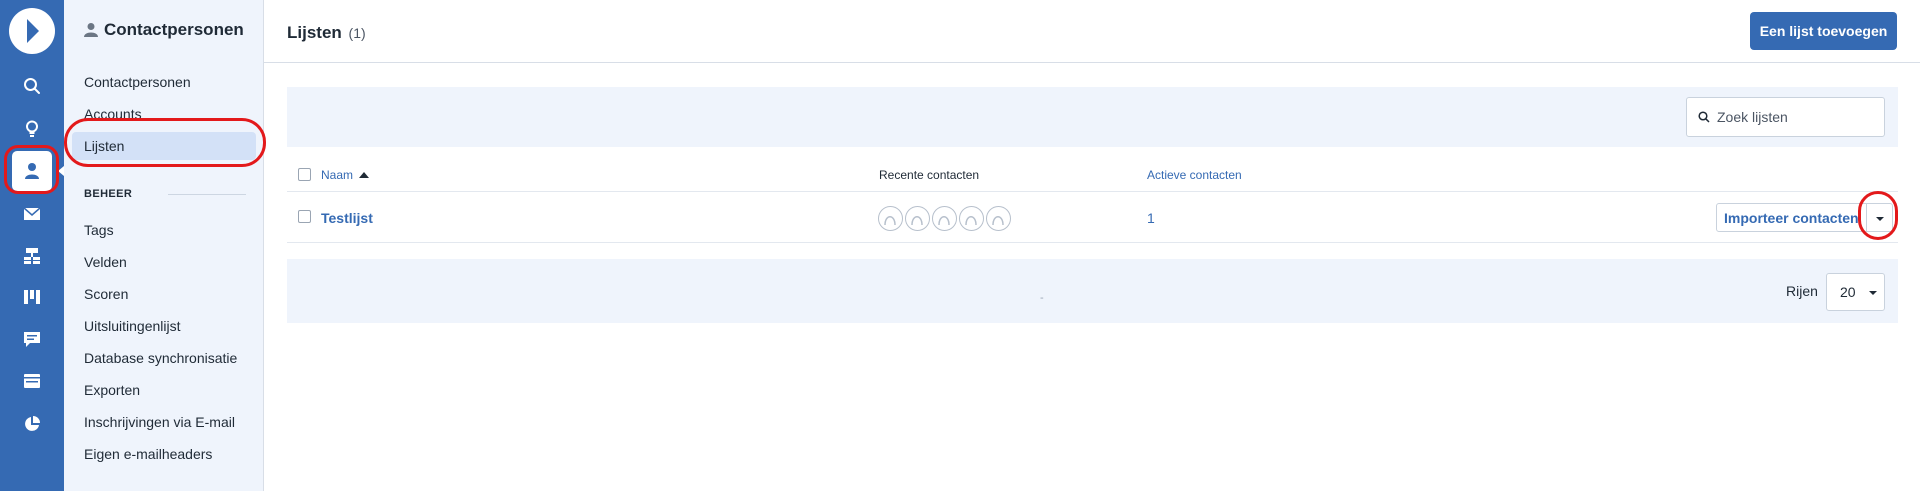 The width and height of the screenshot is (1920, 491). Describe the element at coordinates (137, 82) in the screenshot. I see `sidebar-item-contactpersonen: Contactpersonen` at that location.